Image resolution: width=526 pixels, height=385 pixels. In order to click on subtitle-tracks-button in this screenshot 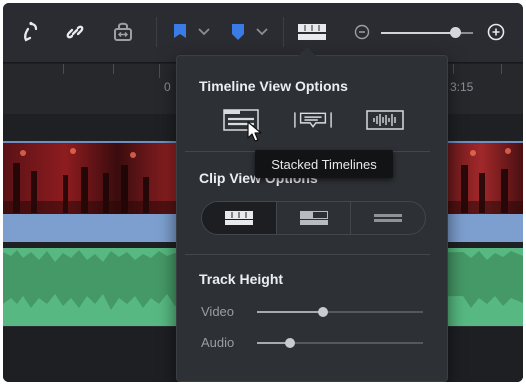, I will do `click(313, 120)`.